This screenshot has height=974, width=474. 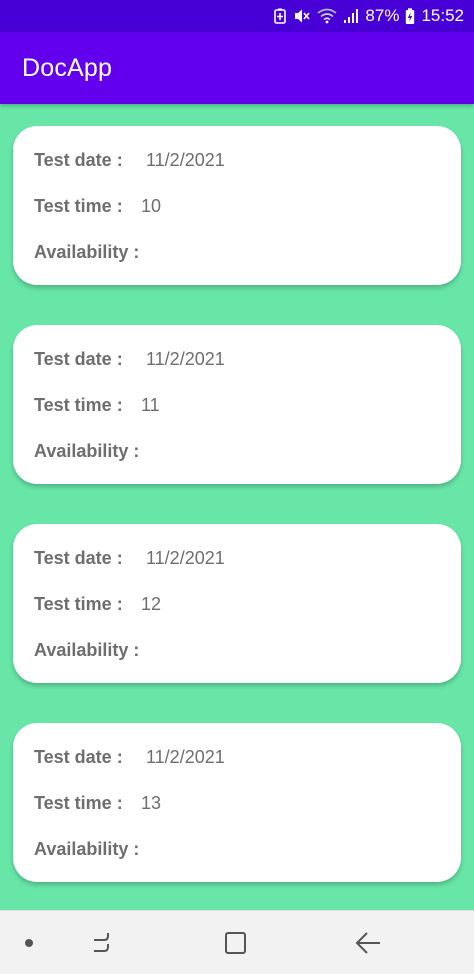 I want to click on battery-charging-icon, so click(x=410, y=16).